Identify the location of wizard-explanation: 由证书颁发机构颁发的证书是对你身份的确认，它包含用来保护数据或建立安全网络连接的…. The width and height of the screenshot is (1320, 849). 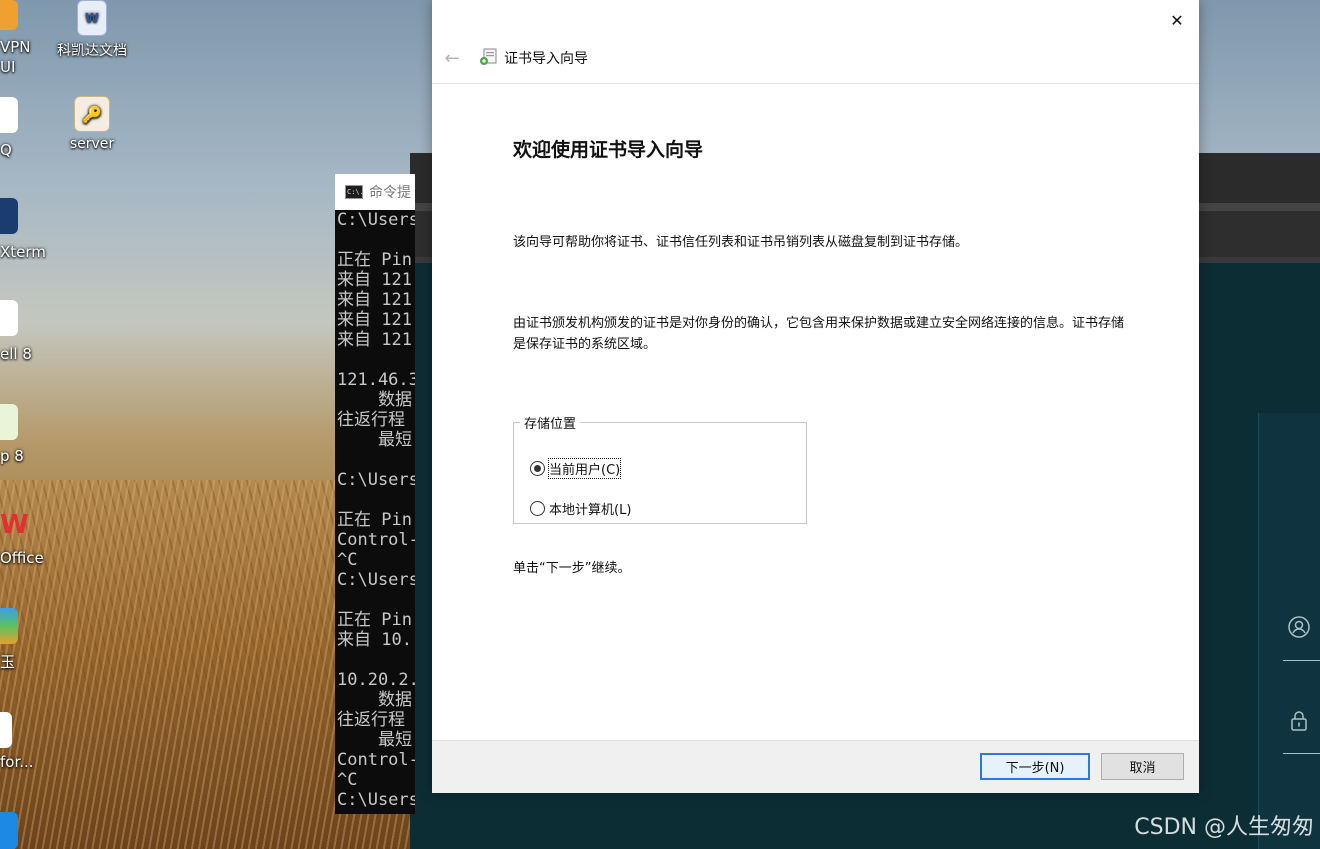
(819, 334).